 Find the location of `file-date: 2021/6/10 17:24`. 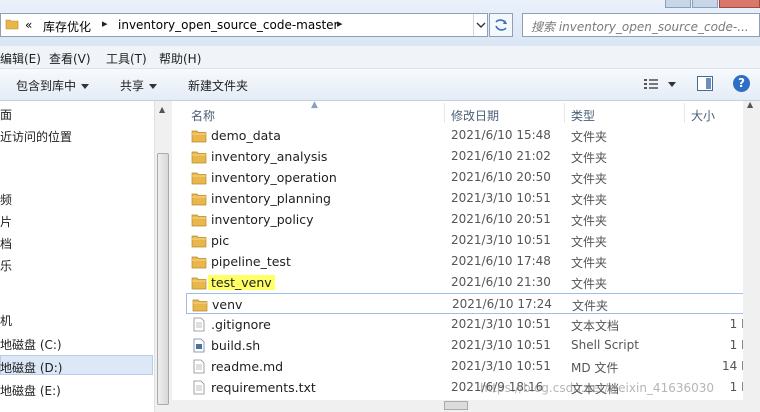

file-date: 2021/6/10 17:24 is located at coordinates (502, 304).